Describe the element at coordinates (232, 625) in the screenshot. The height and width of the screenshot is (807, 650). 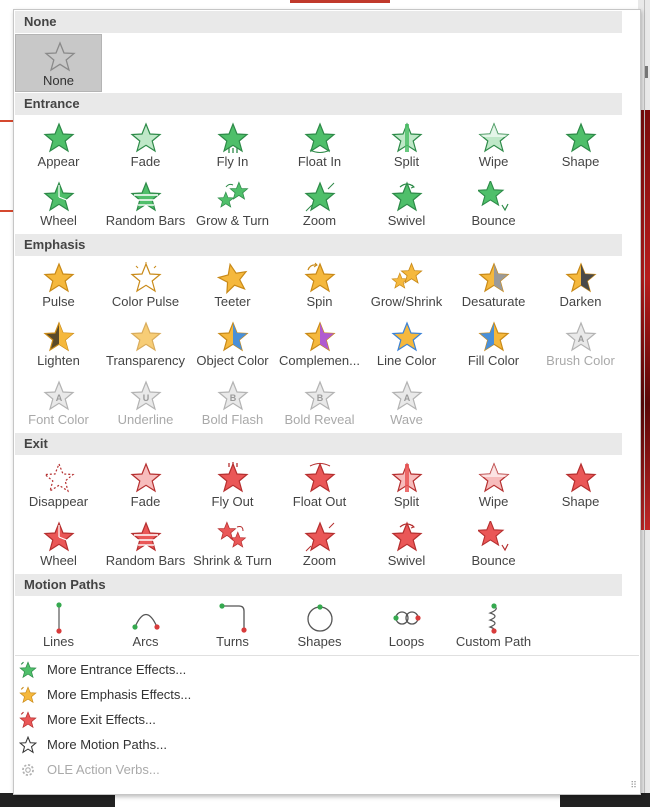
I see `motion-path-turns-path: Turns` at that location.